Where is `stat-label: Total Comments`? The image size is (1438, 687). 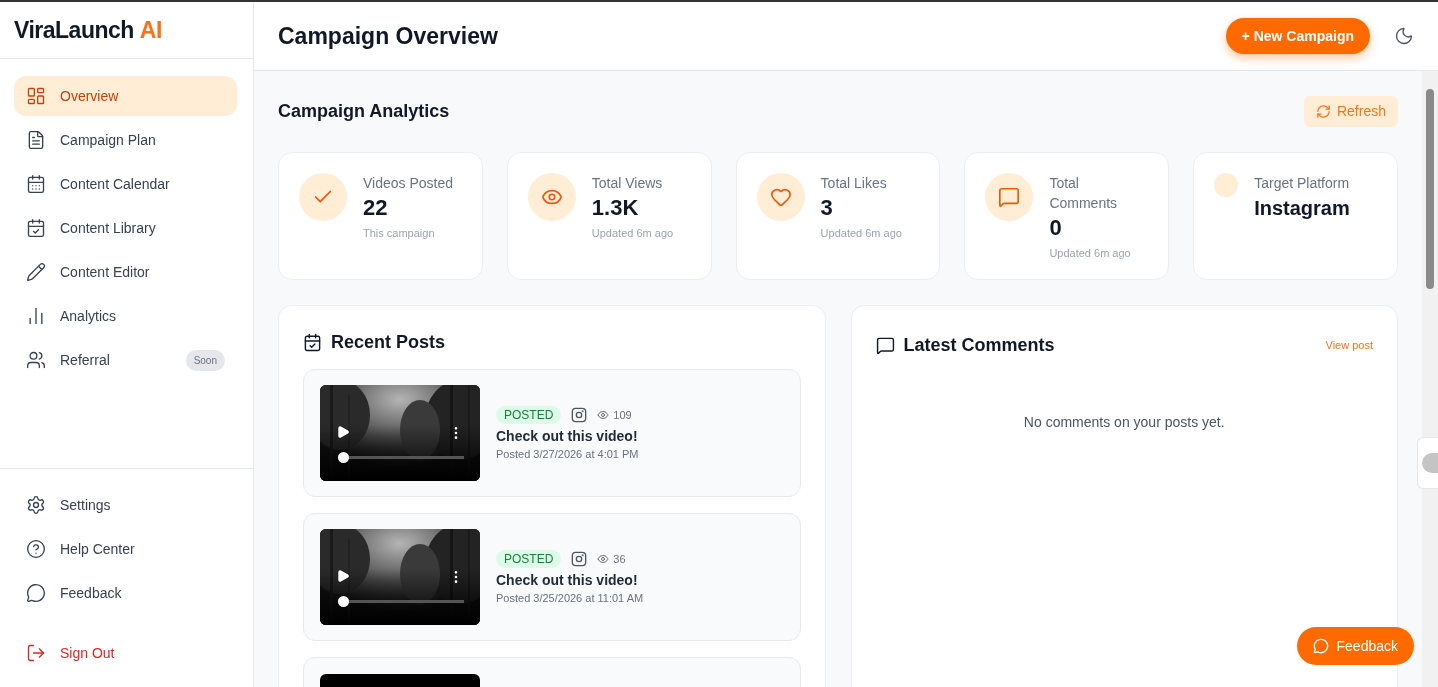 stat-label: Total Comments is located at coordinates (1084, 193).